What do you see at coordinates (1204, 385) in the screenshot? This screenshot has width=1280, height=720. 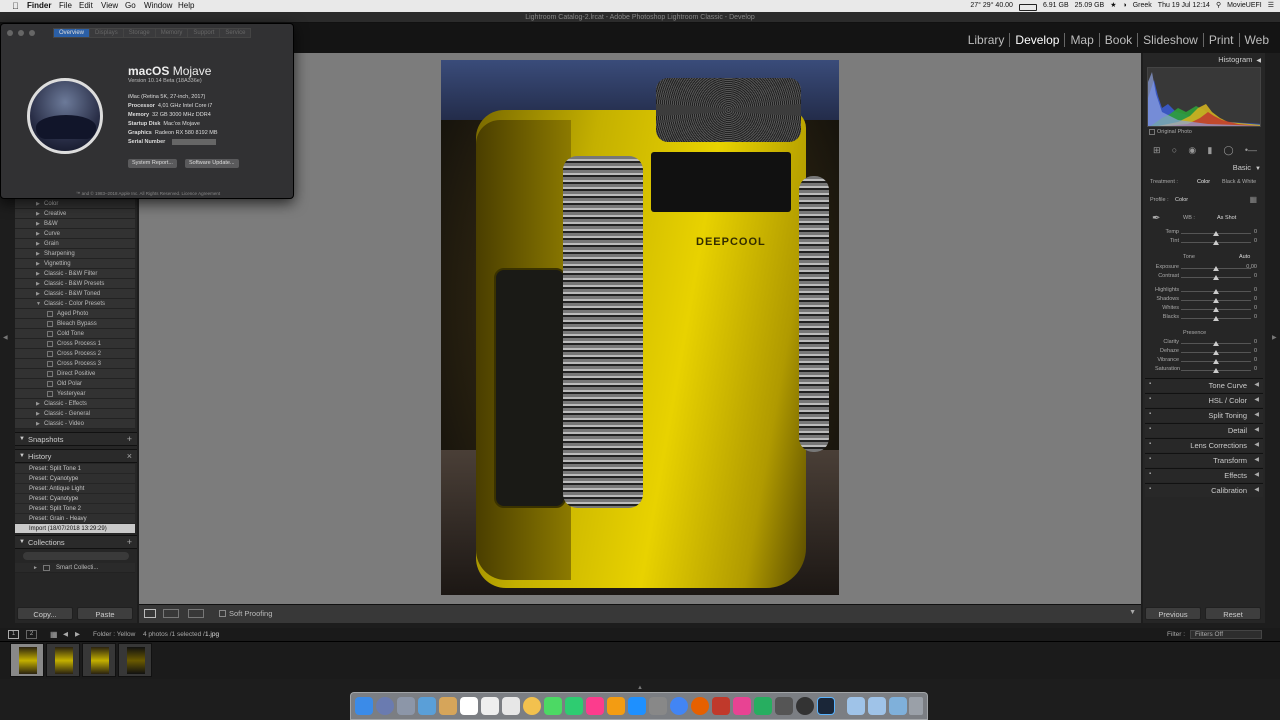 I see `section-header: ▪ Tone Curve ◀` at bounding box center [1204, 385].